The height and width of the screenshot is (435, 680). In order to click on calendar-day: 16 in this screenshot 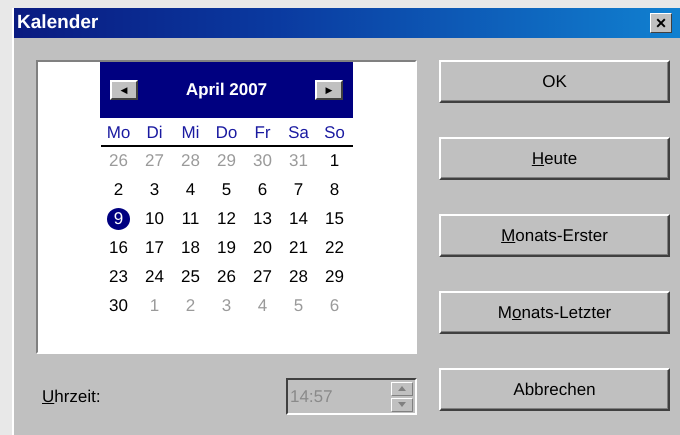, I will do `click(118, 248)`.